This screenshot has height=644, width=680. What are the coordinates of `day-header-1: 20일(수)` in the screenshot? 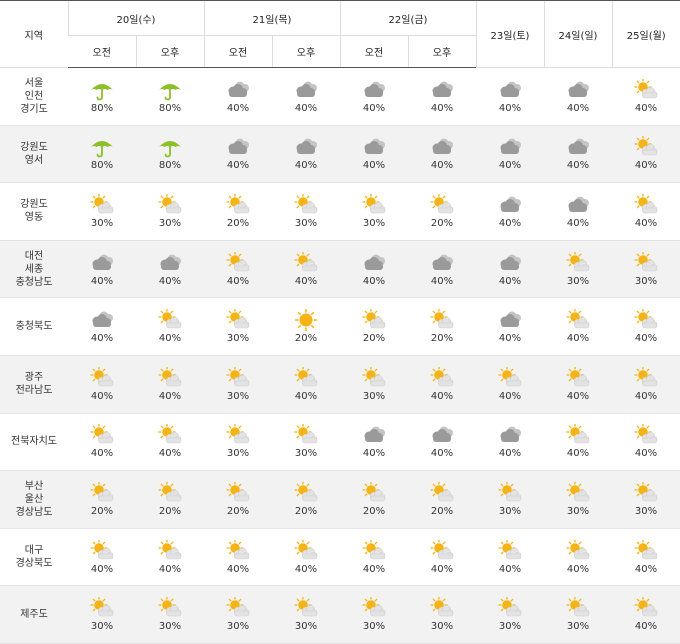 It's located at (135, 18).